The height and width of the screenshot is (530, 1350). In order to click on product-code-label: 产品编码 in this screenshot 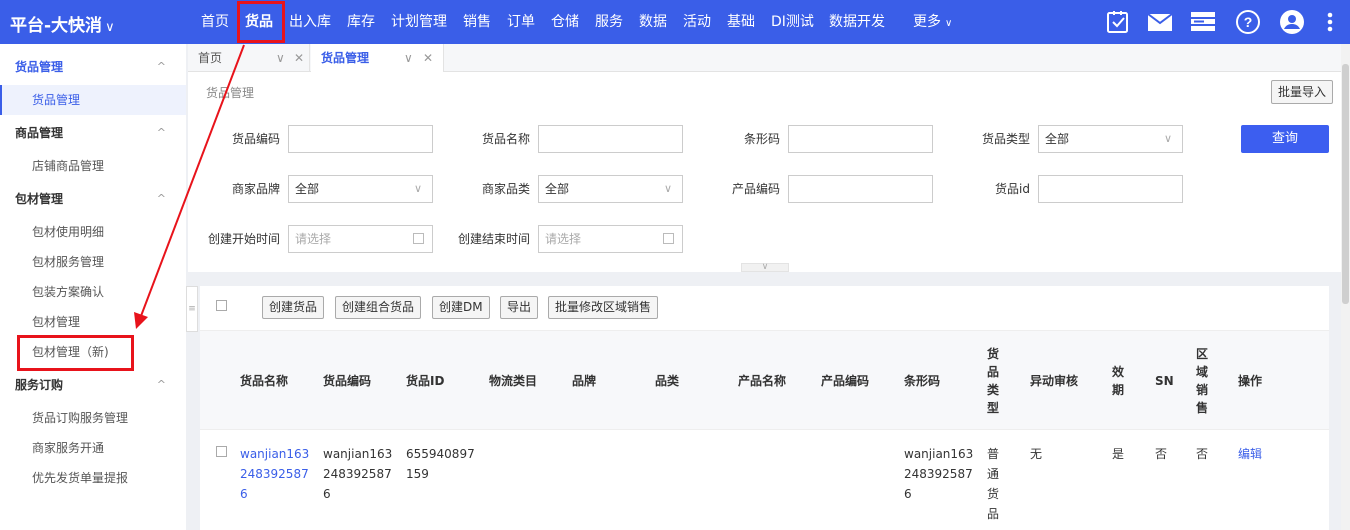, I will do `click(755, 189)`.